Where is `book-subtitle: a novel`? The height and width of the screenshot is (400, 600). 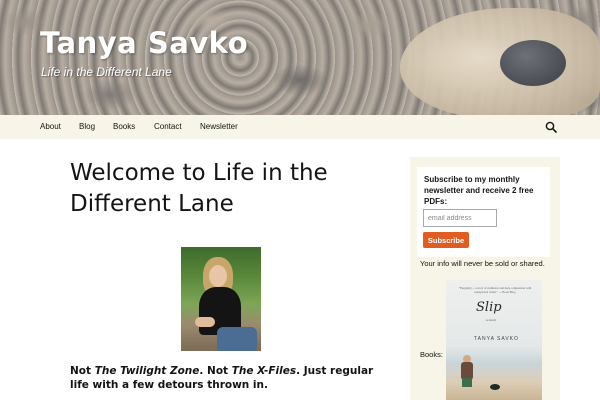 book-subtitle: a novel is located at coordinates (491, 320).